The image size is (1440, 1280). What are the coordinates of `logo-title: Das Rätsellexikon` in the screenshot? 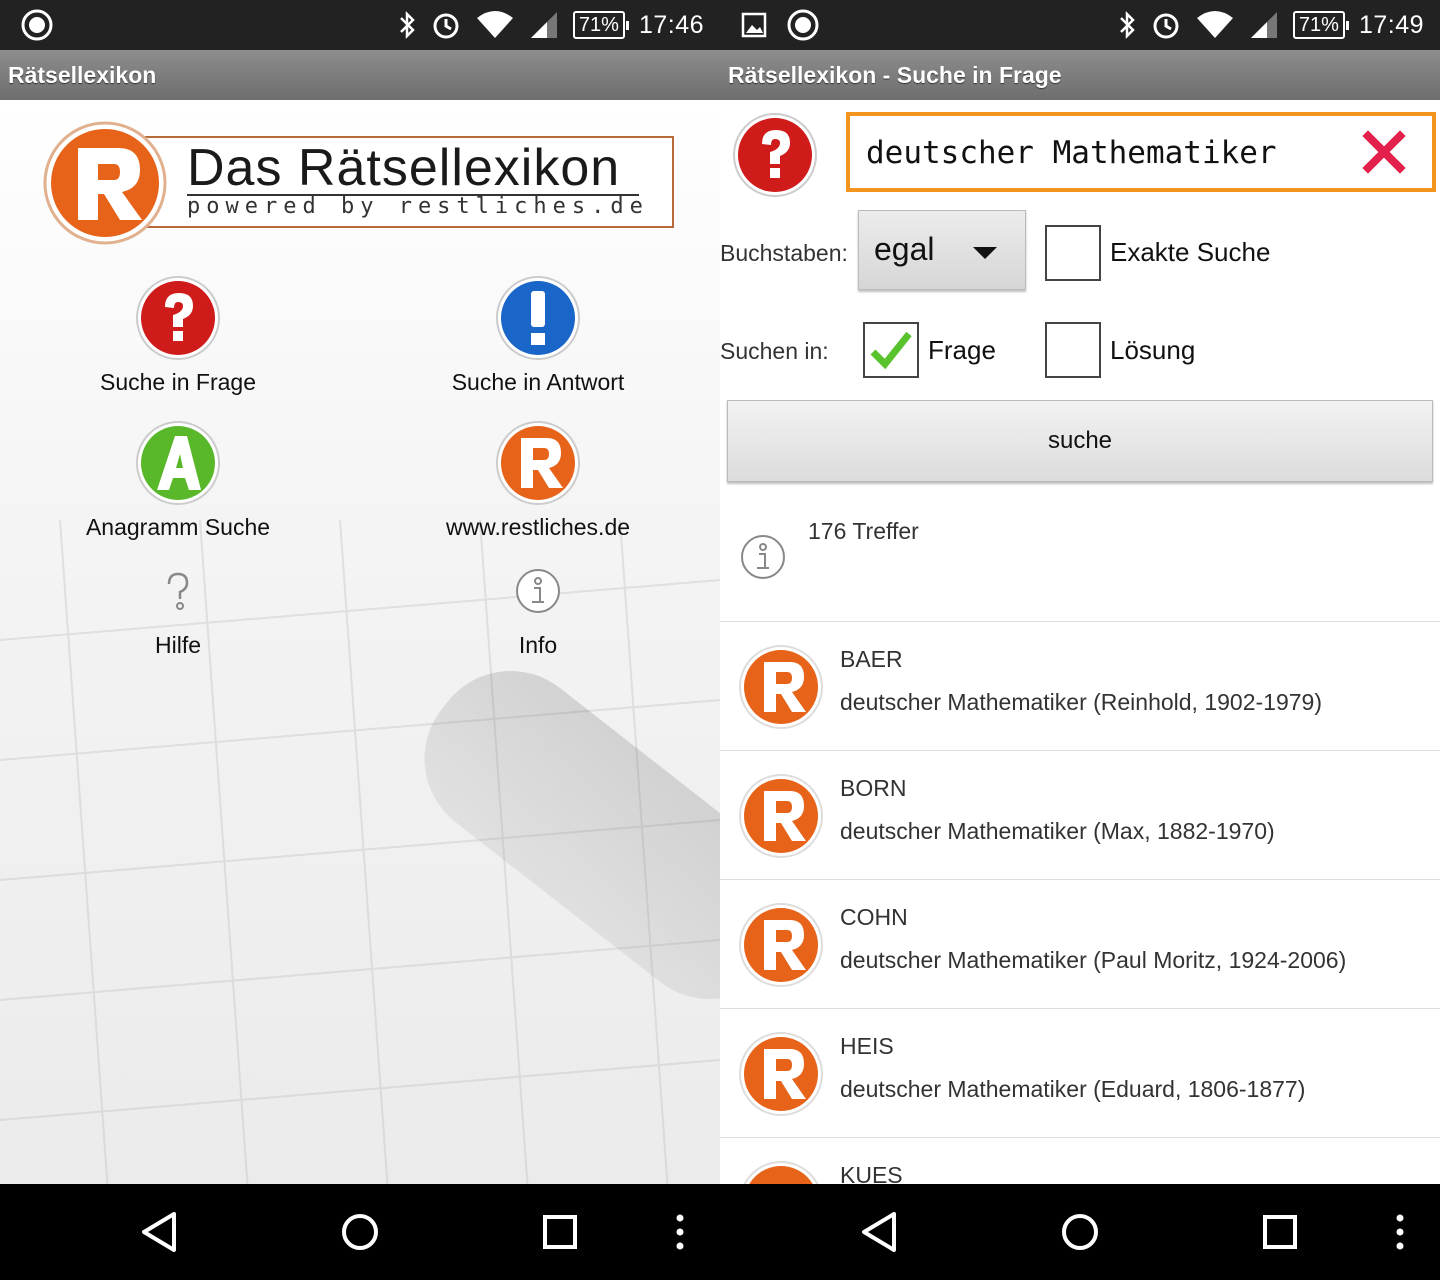 It's located at (404, 168).